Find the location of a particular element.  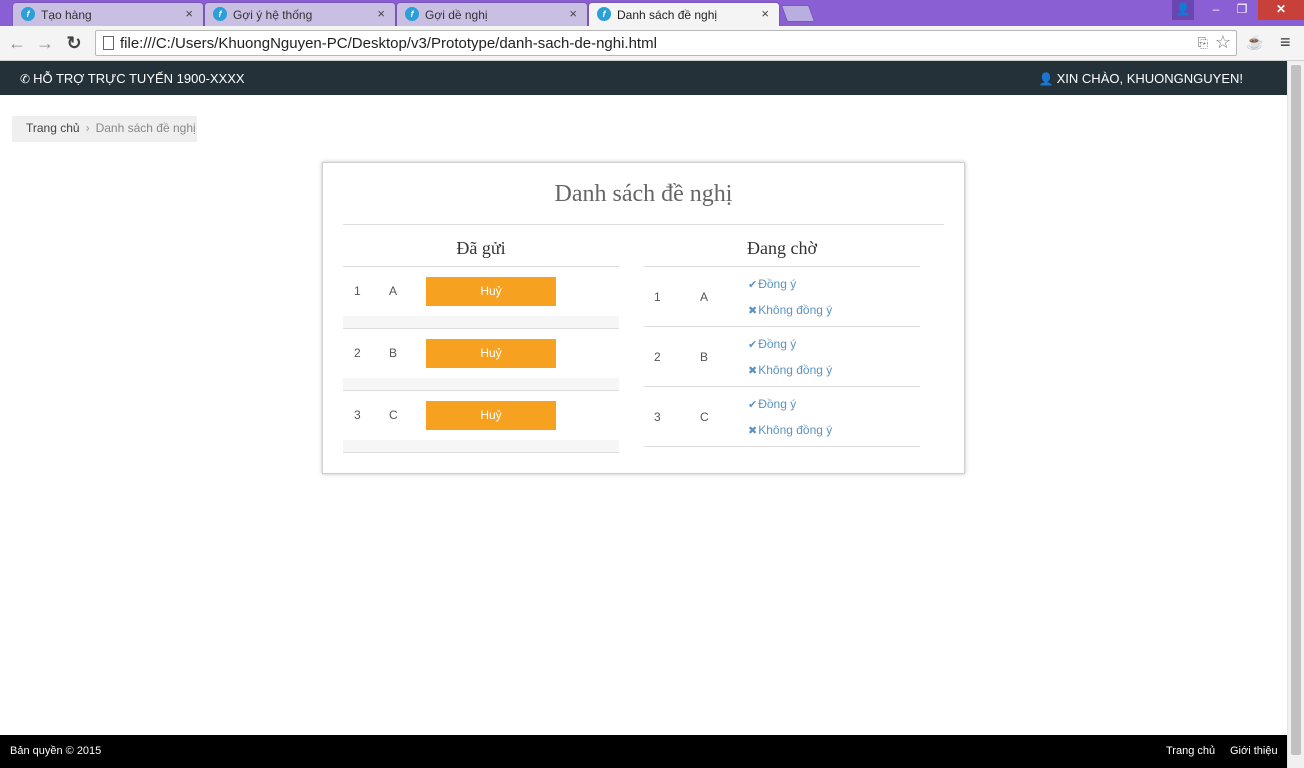

page-title: Danh sách đề nghị is located at coordinates (643, 194).